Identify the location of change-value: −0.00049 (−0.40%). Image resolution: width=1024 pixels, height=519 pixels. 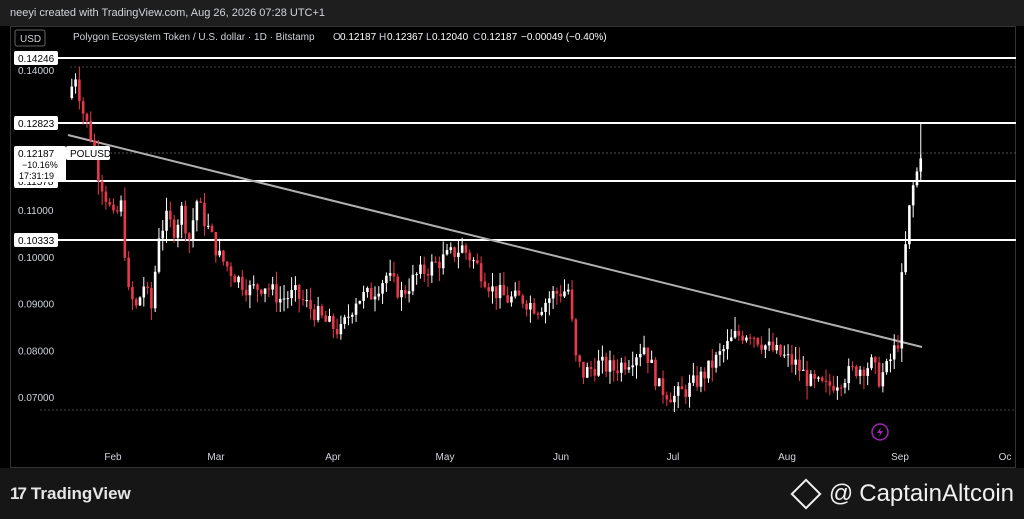
(564, 37).